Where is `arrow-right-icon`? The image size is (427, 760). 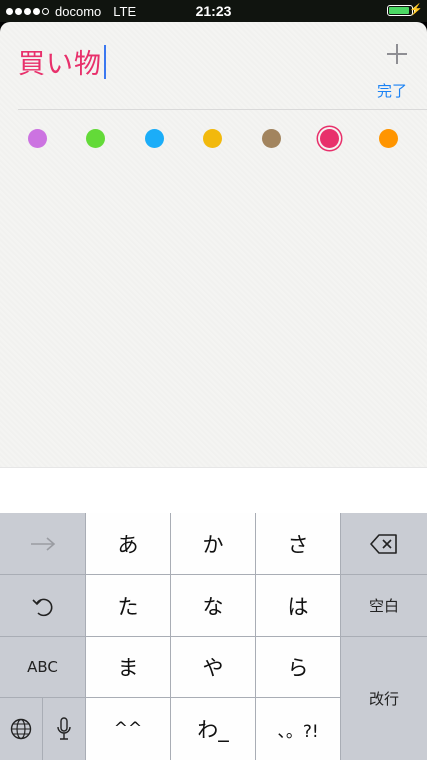 arrow-right-icon is located at coordinates (43, 543).